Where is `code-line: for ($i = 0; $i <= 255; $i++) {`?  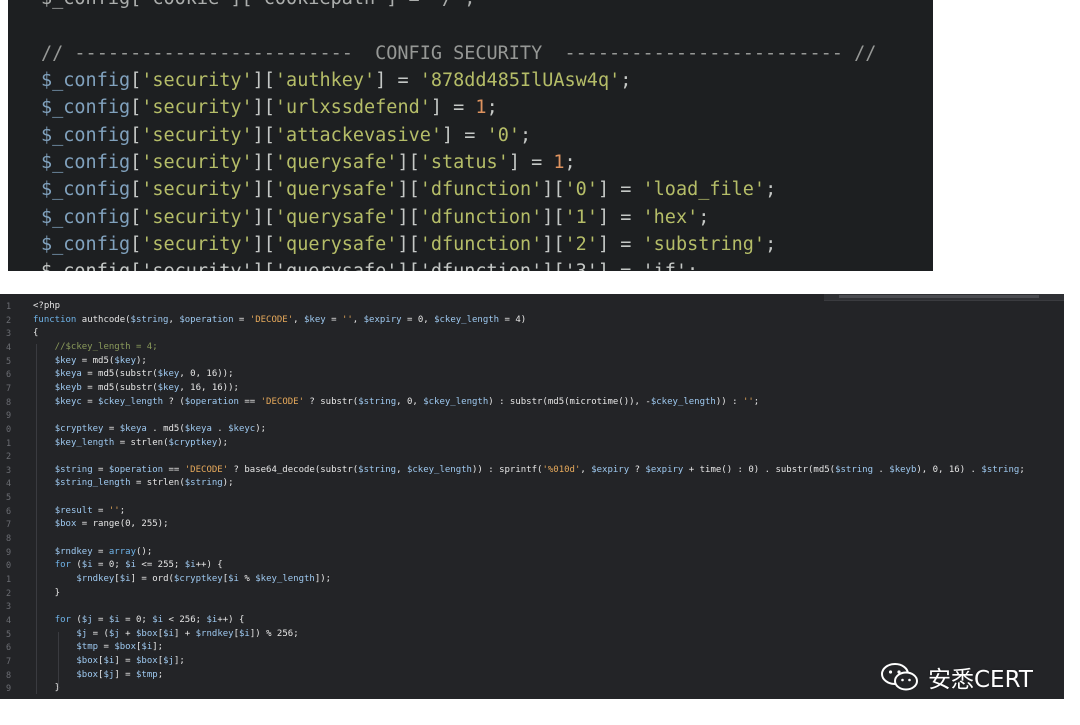
code-line: for ($i = 0; $i <= 255; $i++) { is located at coordinates (138, 565).